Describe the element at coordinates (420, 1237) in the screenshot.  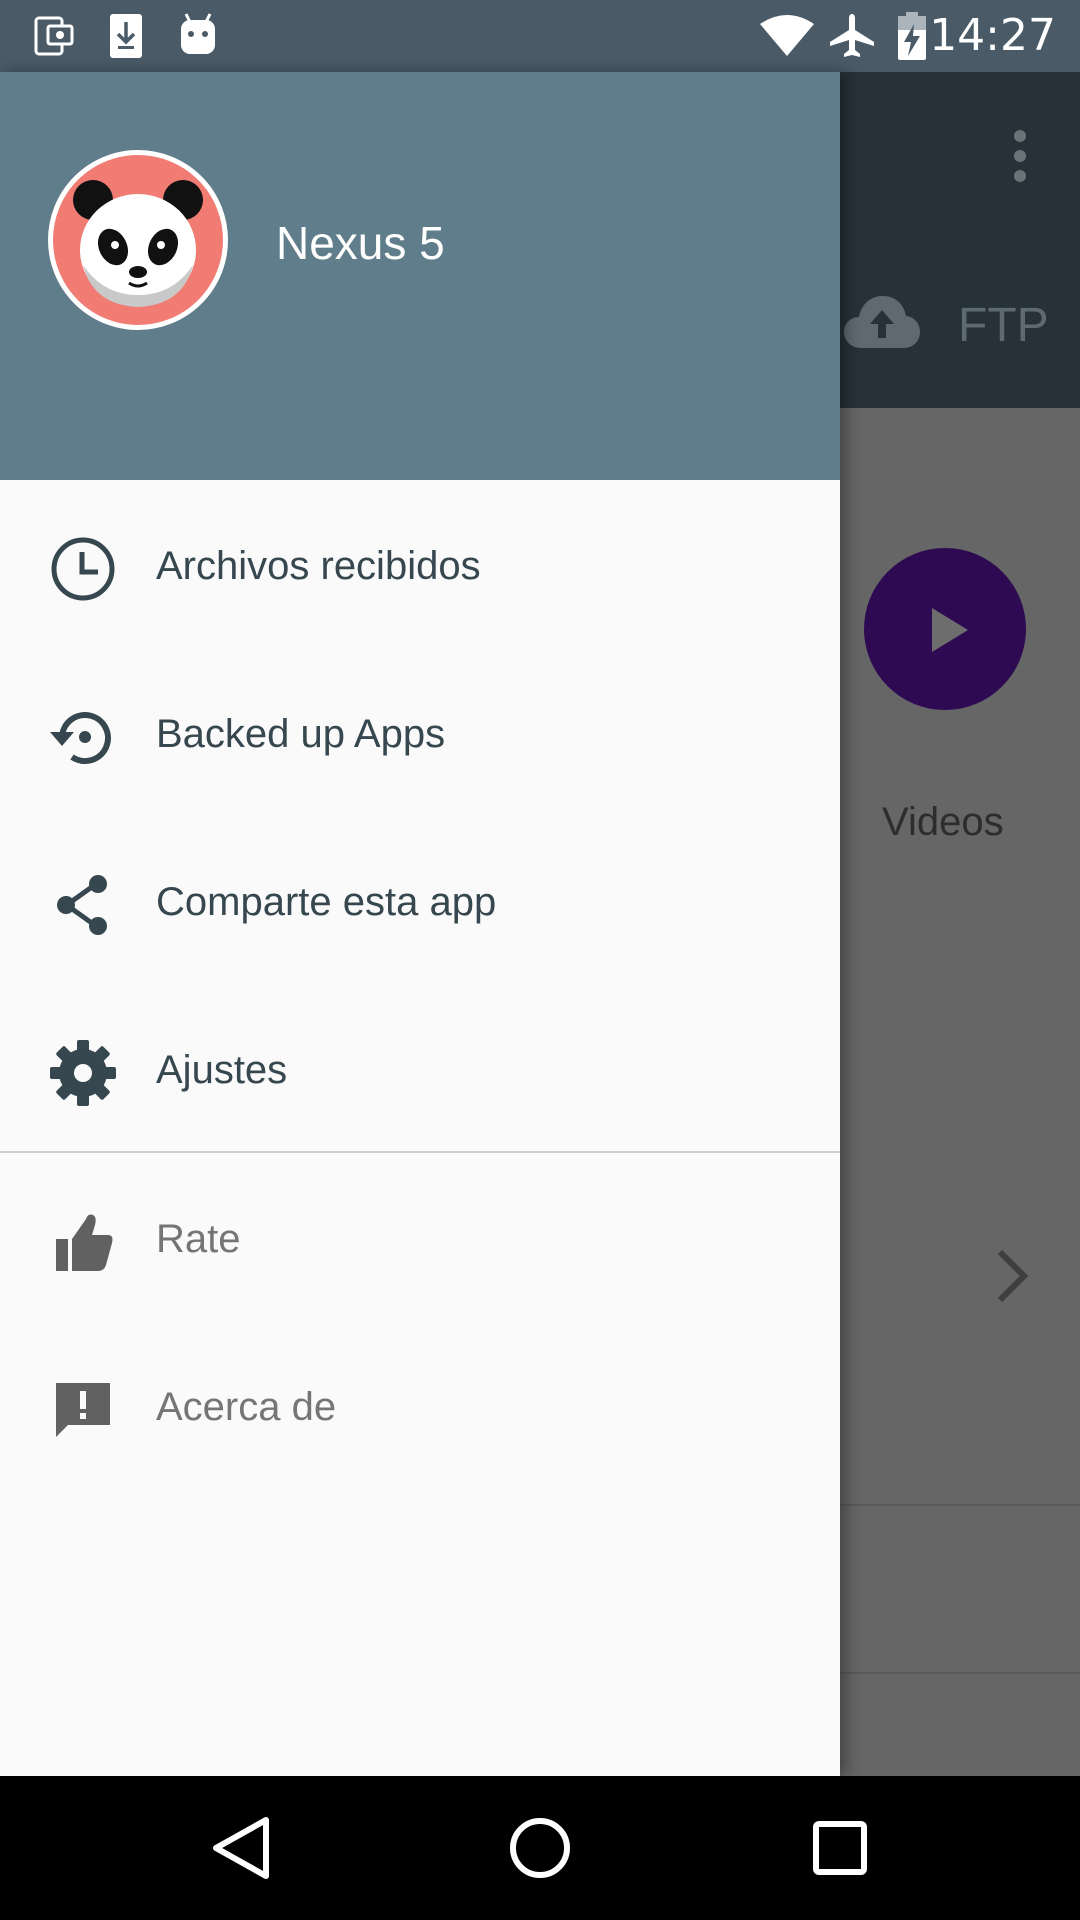
I see `menu-item-rate: Rate` at that location.